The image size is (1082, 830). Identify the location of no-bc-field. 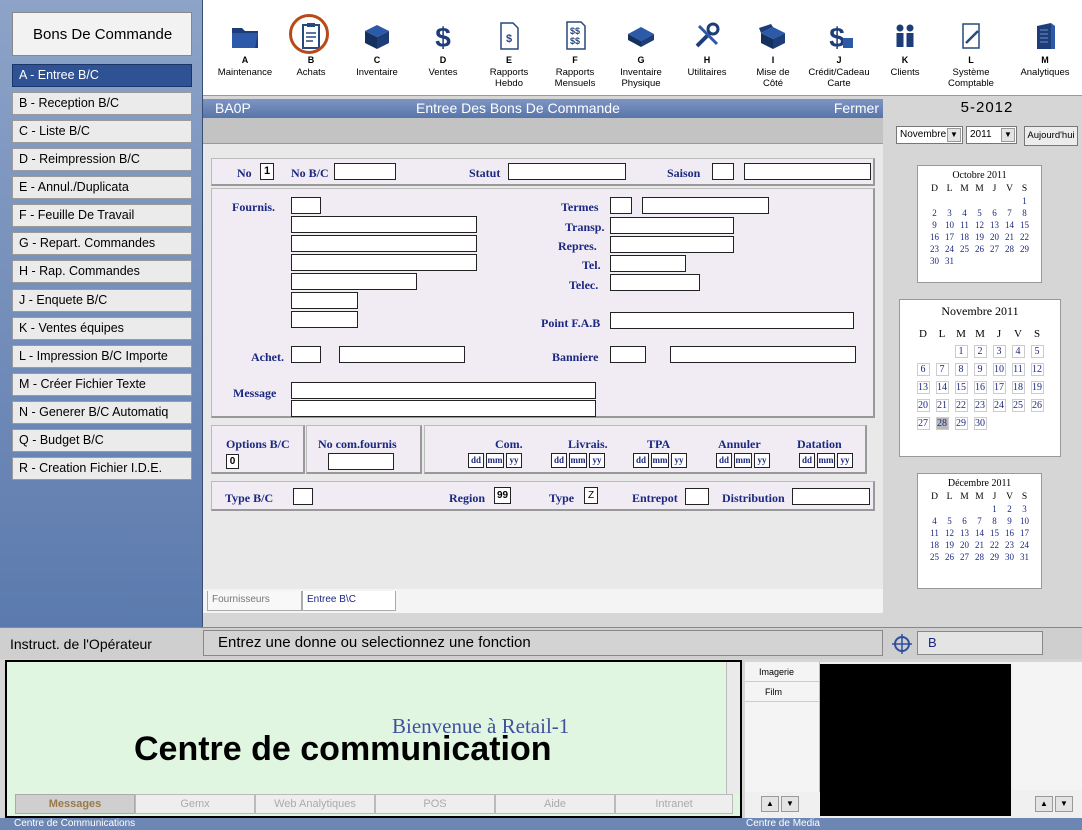
(365, 171).